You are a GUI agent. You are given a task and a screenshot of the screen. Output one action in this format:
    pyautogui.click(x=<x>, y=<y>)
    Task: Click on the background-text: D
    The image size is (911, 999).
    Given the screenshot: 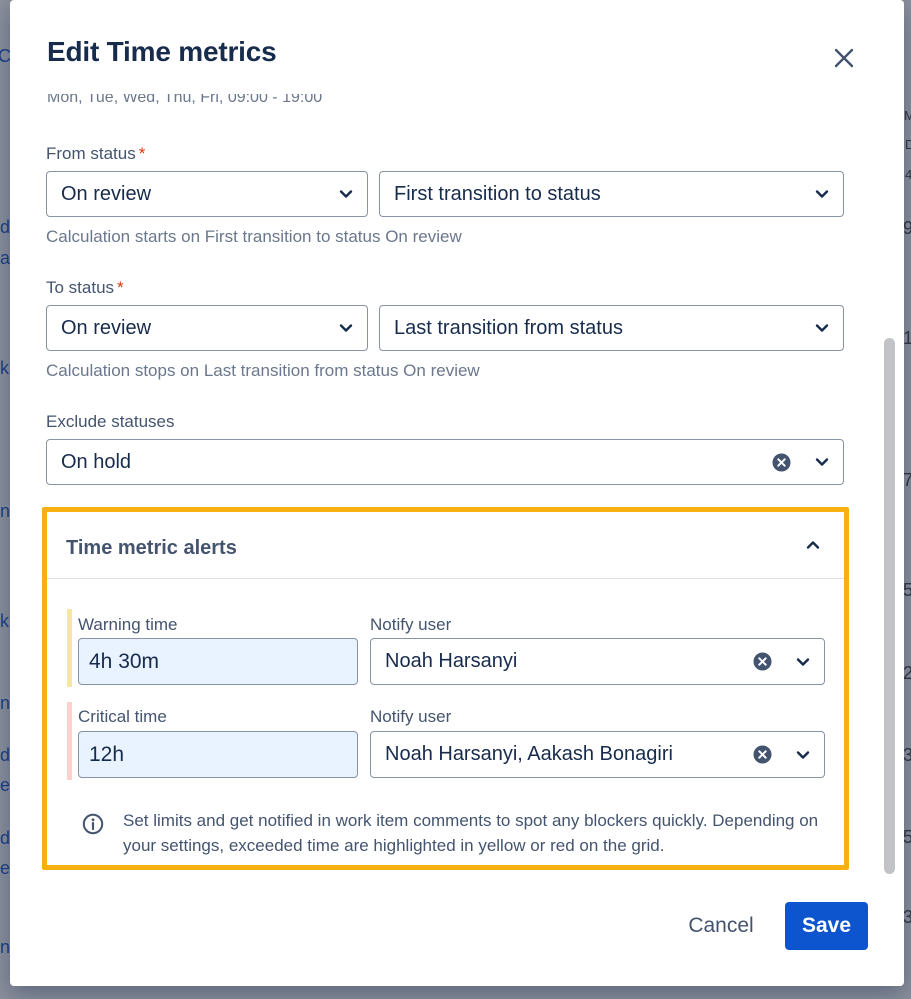 What is the action you would take?
    pyautogui.click(x=908, y=144)
    